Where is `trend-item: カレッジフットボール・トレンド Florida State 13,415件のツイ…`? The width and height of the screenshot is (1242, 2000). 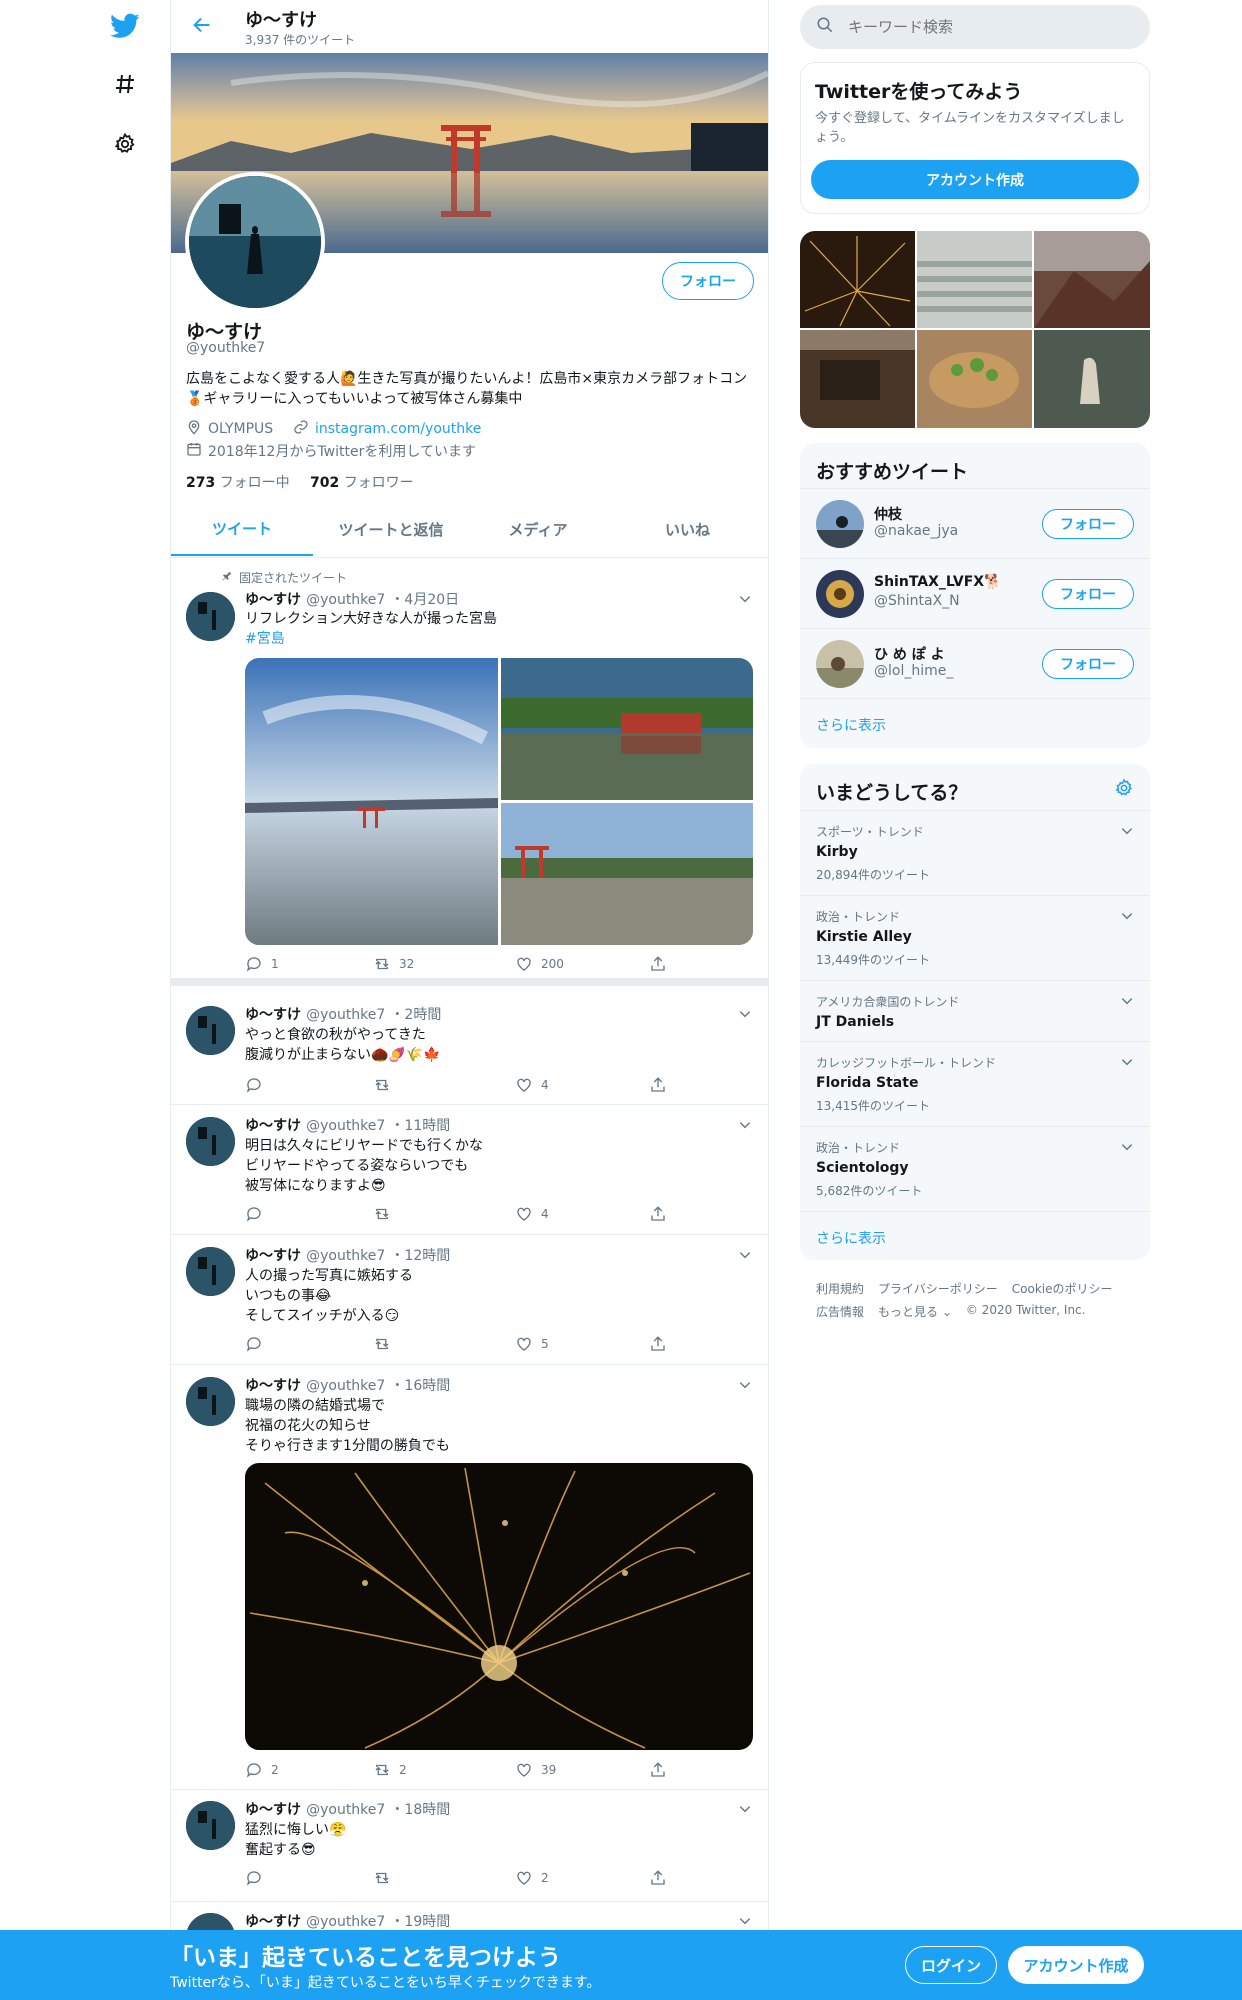 trend-item: カレッジフットボール・トレンド Florida State 13,415件のツイ… is located at coordinates (975, 1083).